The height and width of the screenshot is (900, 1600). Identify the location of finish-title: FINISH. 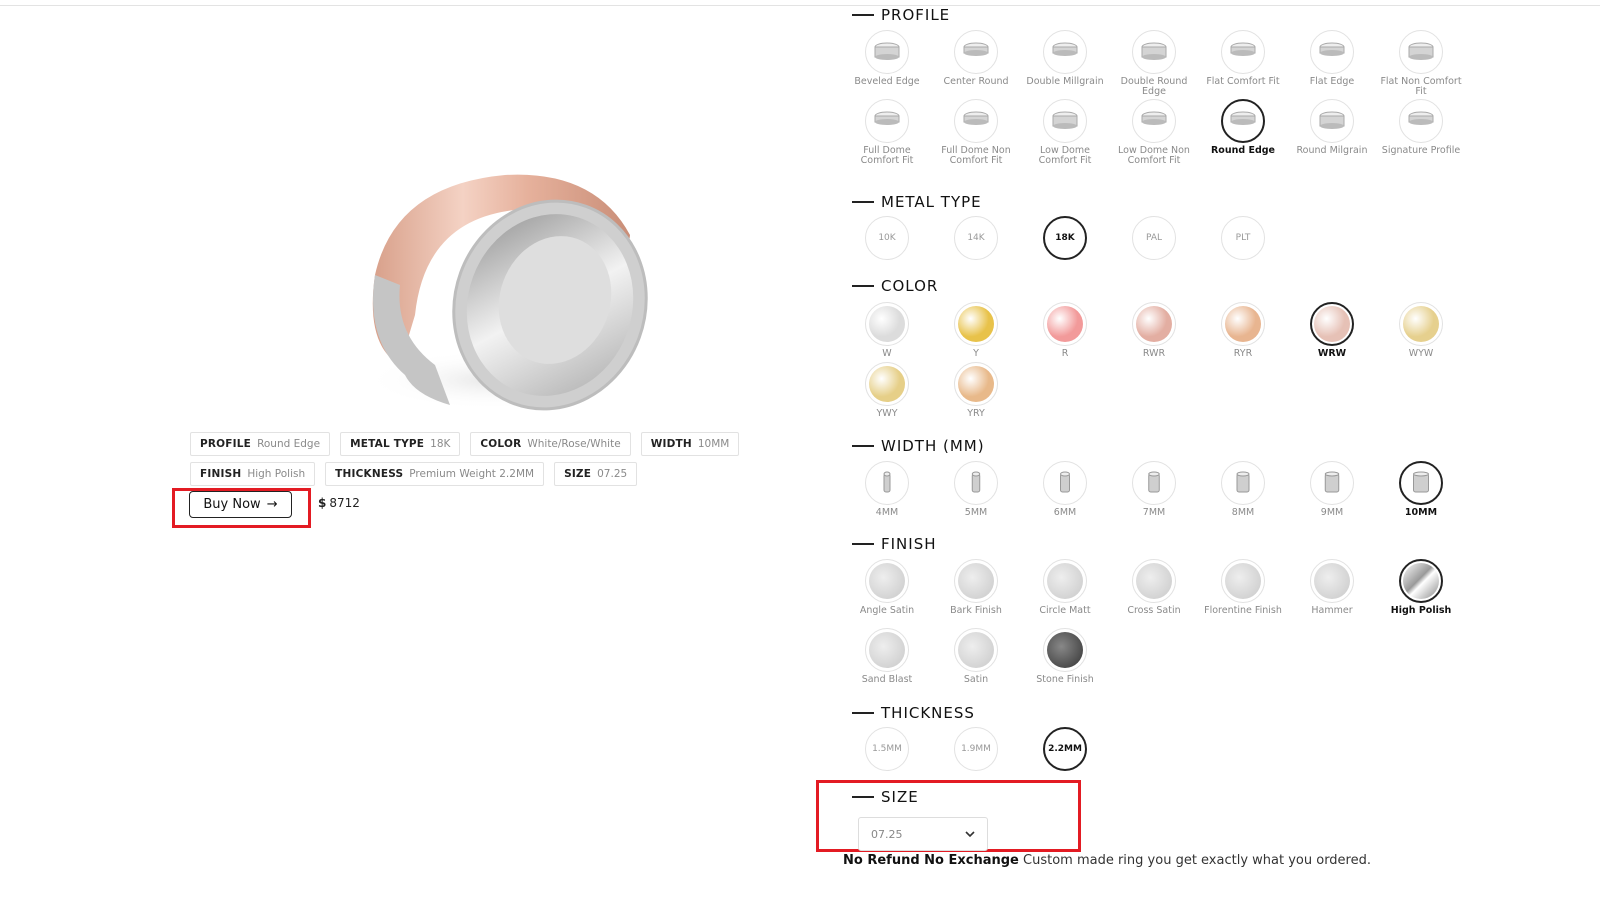
(909, 544).